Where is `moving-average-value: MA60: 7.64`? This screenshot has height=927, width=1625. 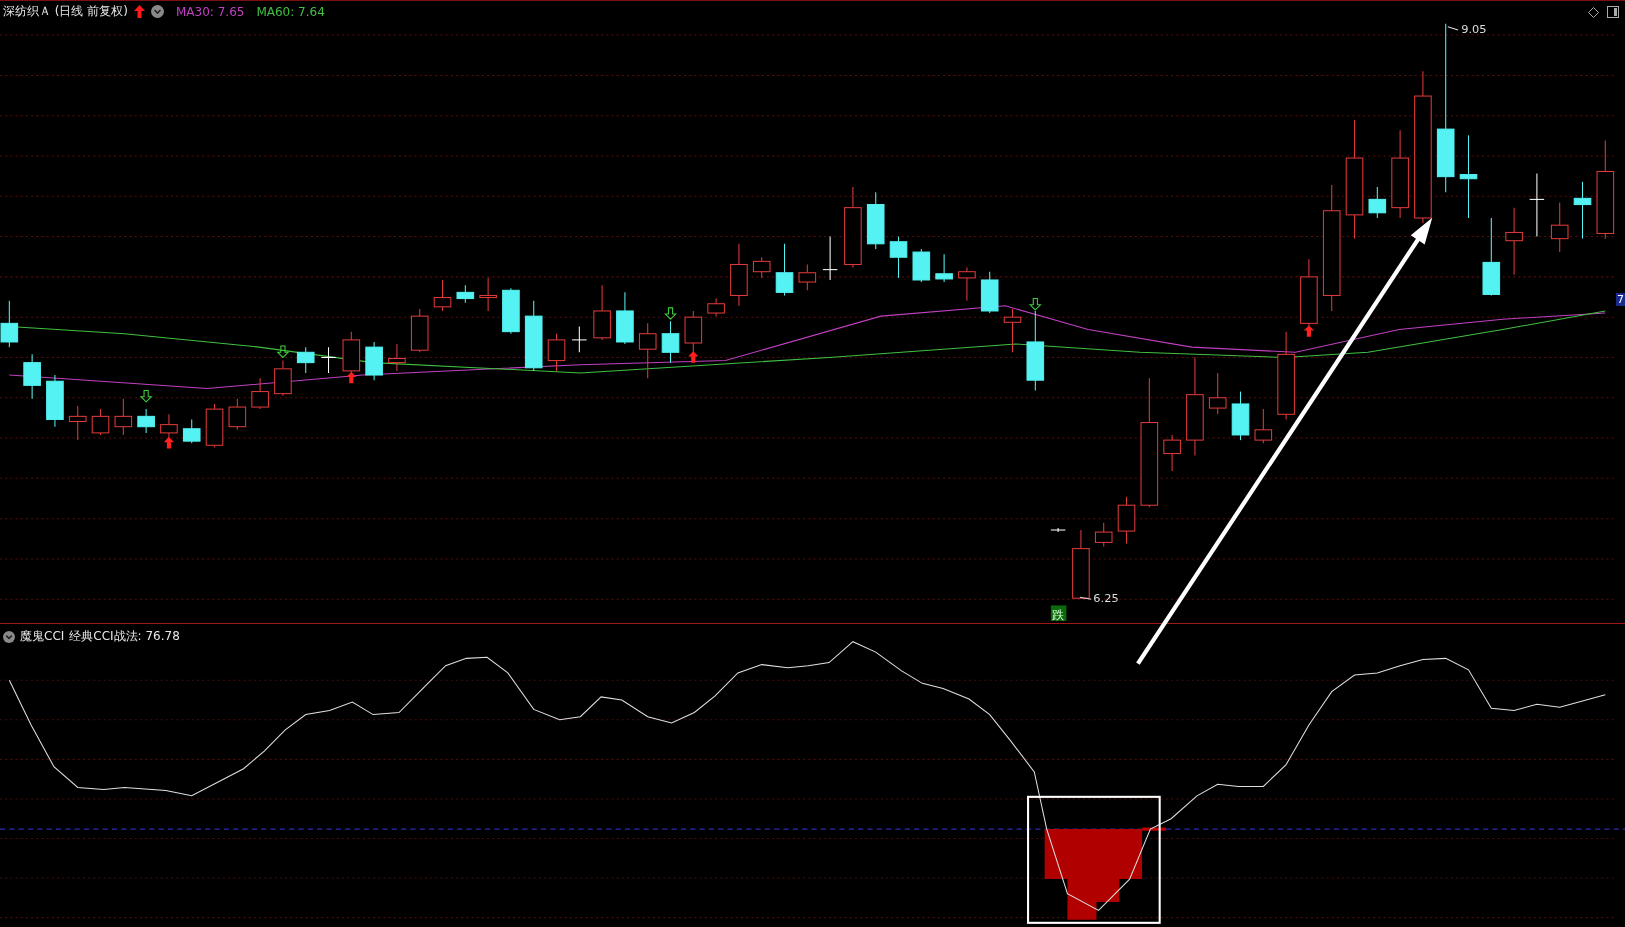
moving-average-value: MA60: 7.64 is located at coordinates (290, 11).